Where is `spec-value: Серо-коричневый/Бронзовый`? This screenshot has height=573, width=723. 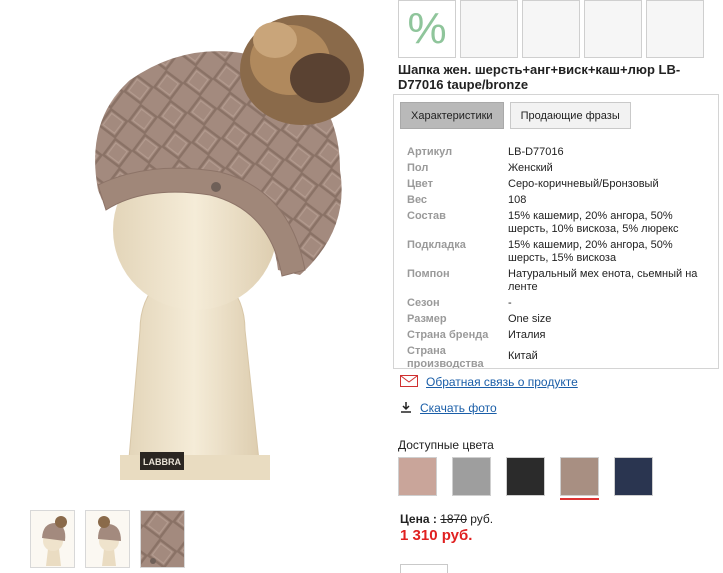
spec-value: Серо-коричневый/Бронзовый is located at coordinates (583, 184).